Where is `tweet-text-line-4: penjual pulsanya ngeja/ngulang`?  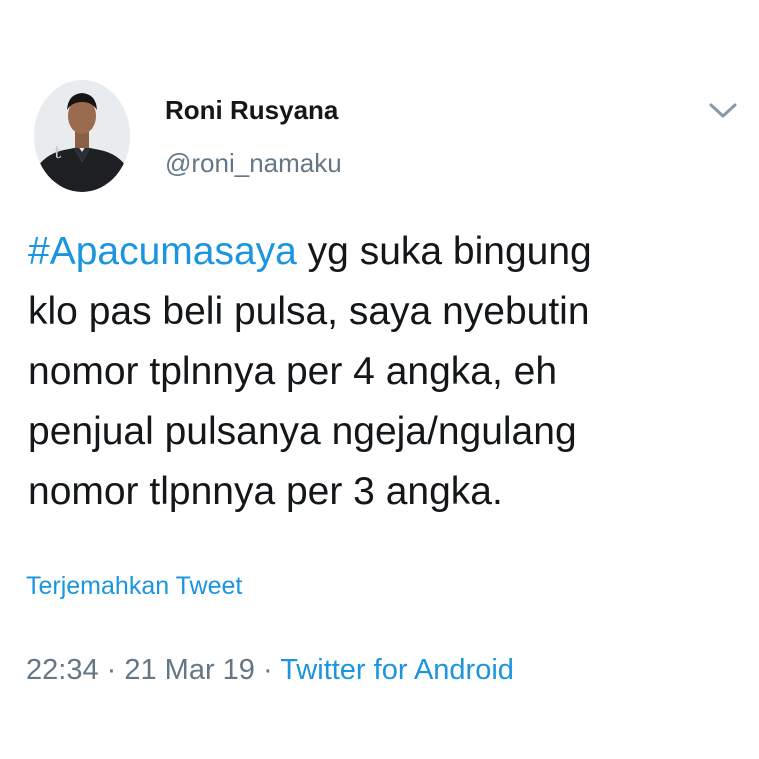
tweet-text-line-4: penjual pulsanya ngeja/ngulang is located at coordinates (302, 431).